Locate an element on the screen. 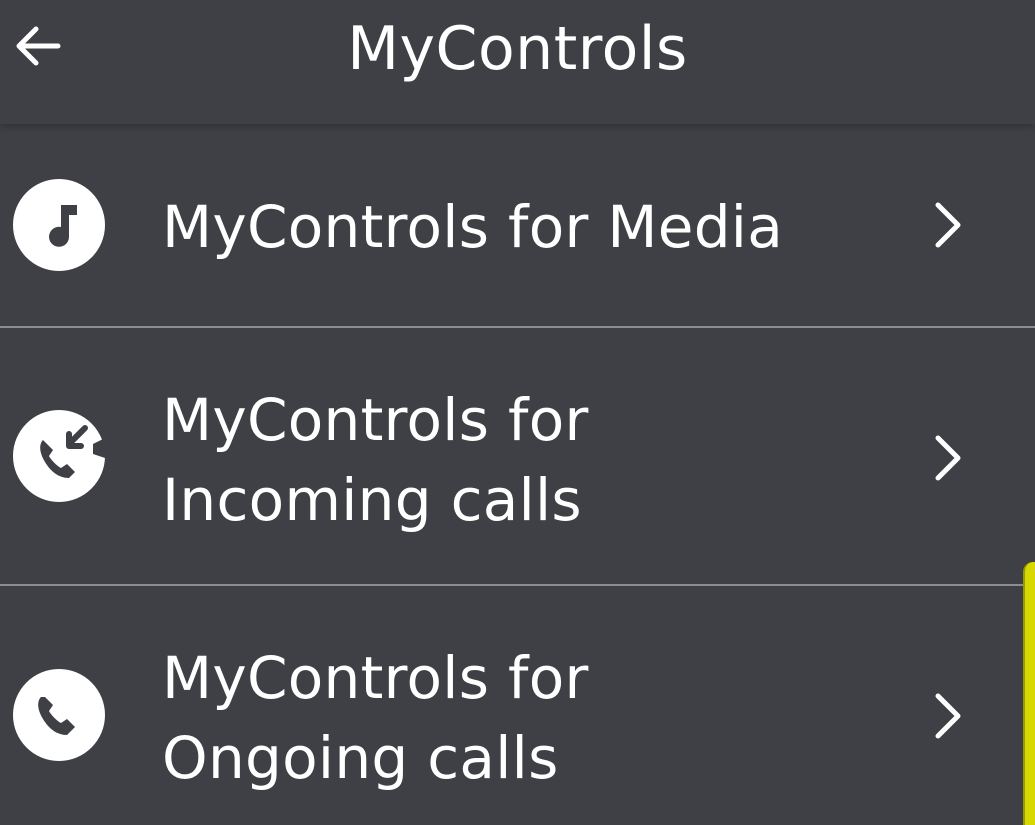 The image size is (1035, 825). scroll-edge-indicator is located at coordinates (1029, 693).